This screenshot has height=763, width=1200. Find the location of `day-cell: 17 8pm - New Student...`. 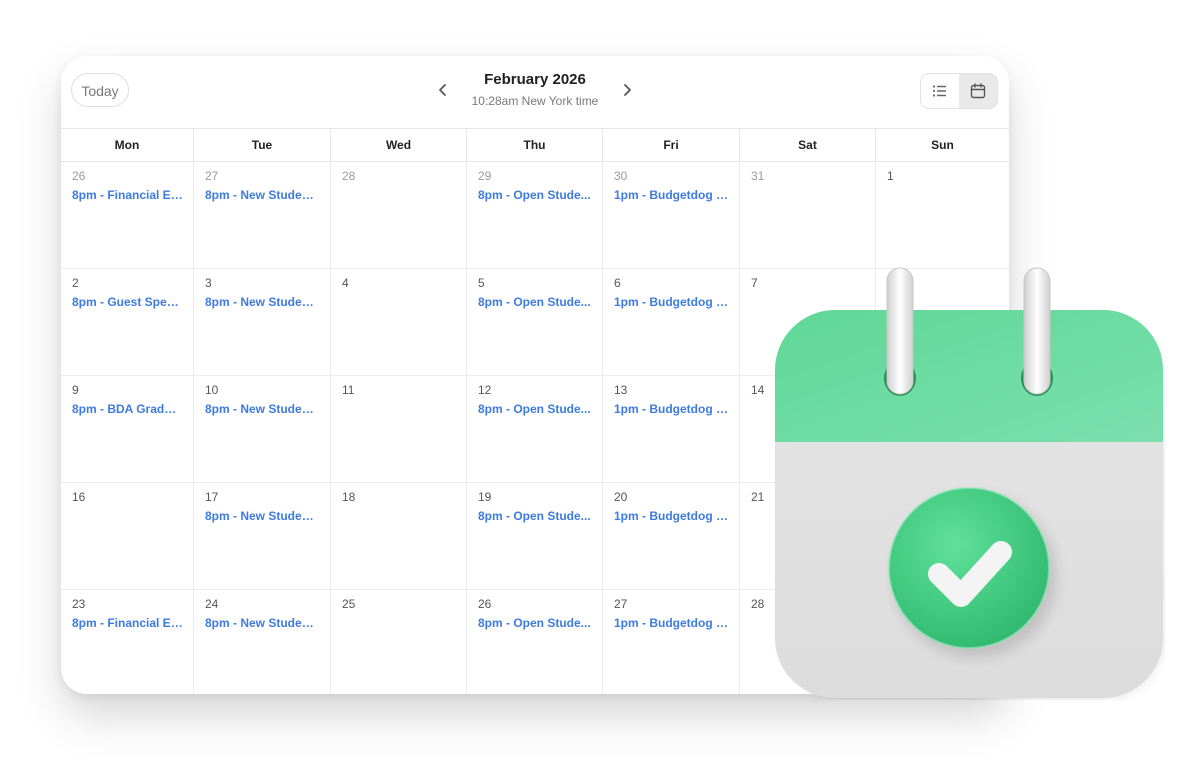

day-cell: 17 8pm - New Student... is located at coordinates (262, 536).